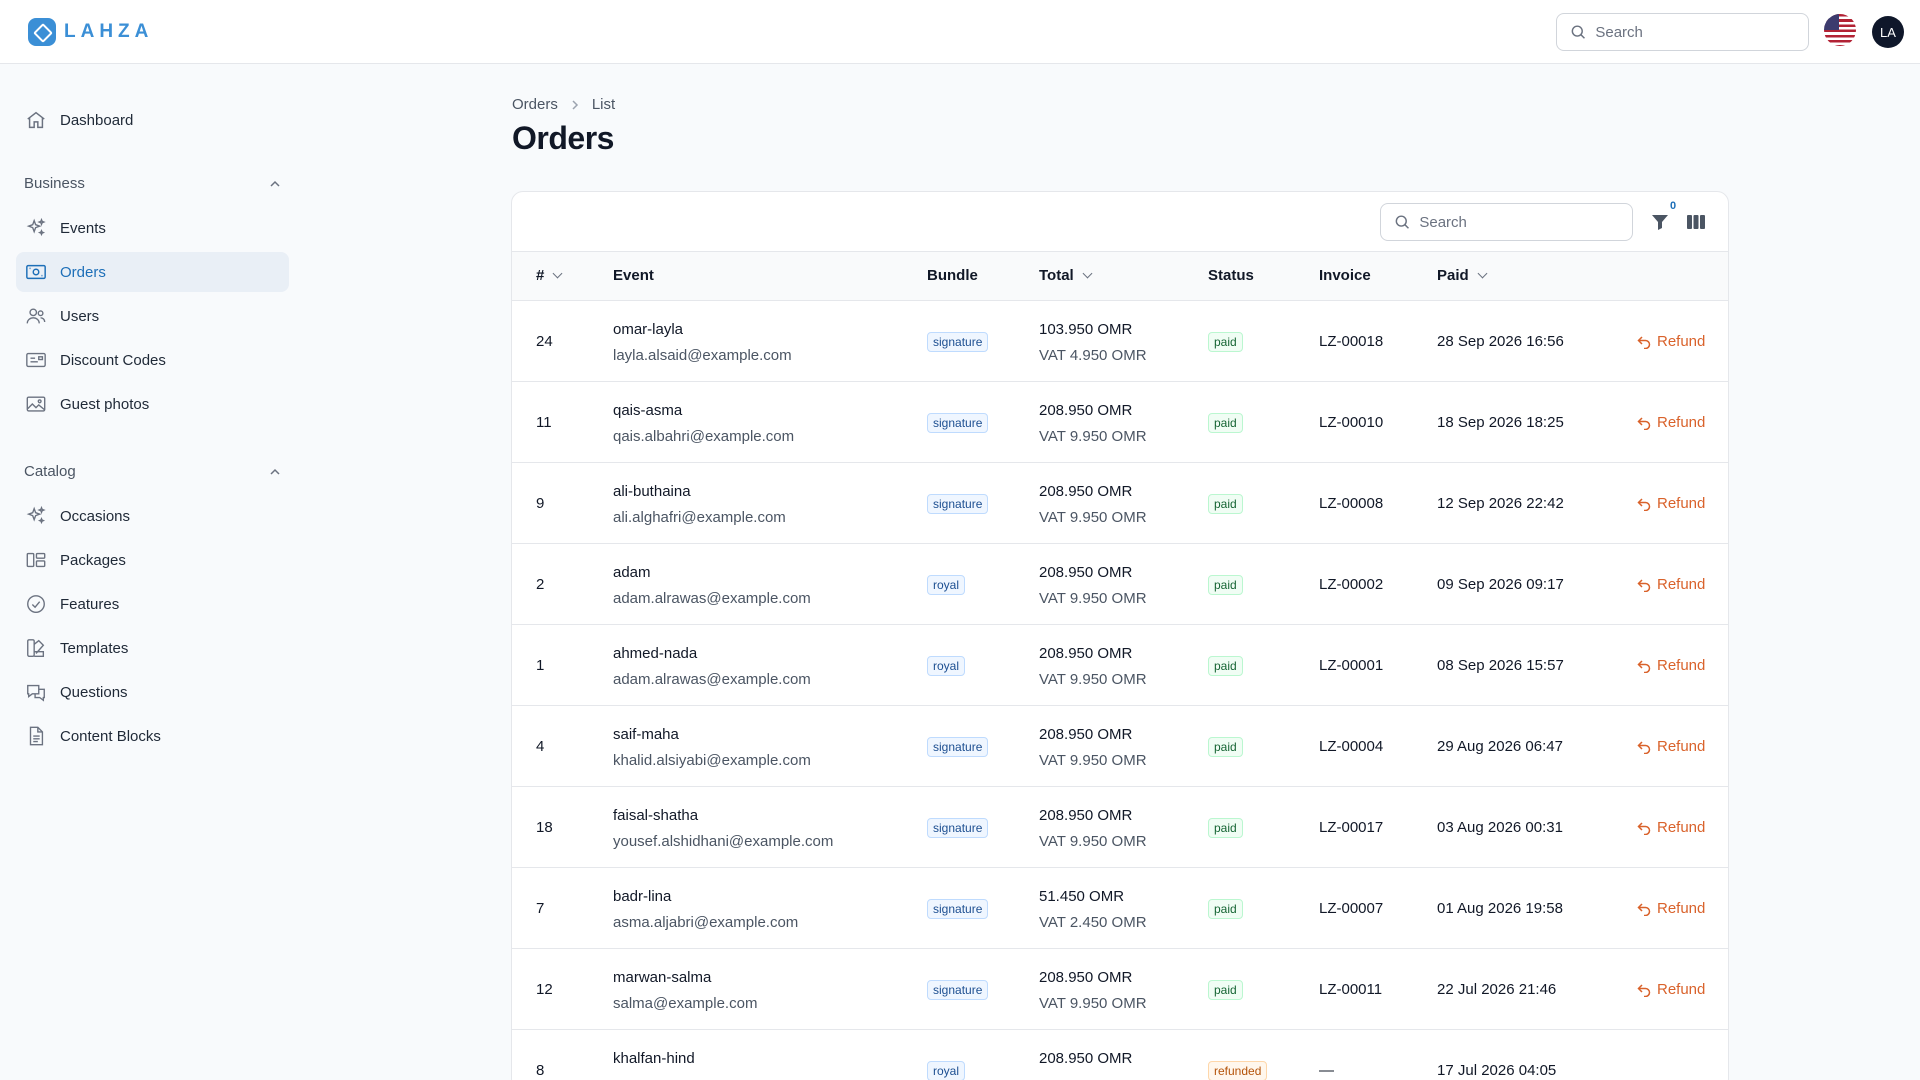  Describe the element at coordinates (152, 560) in the screenshot. I see `sidebar-item-packages: Packages` at that location.